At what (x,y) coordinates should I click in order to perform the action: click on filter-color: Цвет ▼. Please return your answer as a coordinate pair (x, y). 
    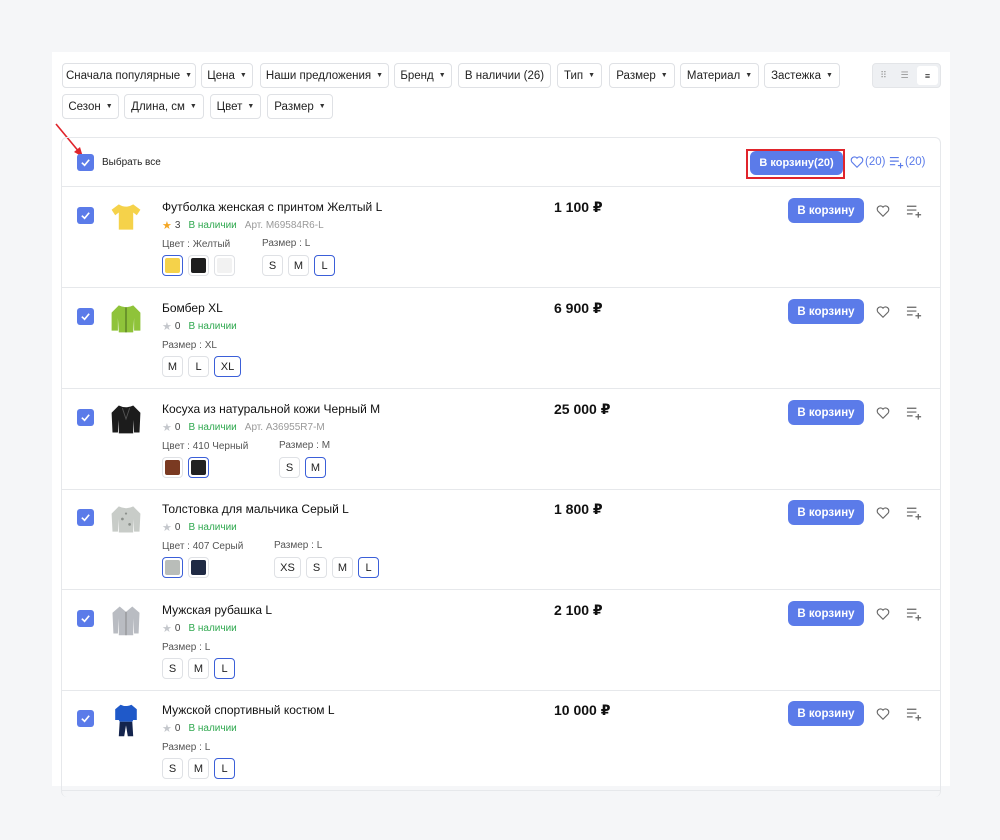
    Looking at the image, I should click on (235, 106).